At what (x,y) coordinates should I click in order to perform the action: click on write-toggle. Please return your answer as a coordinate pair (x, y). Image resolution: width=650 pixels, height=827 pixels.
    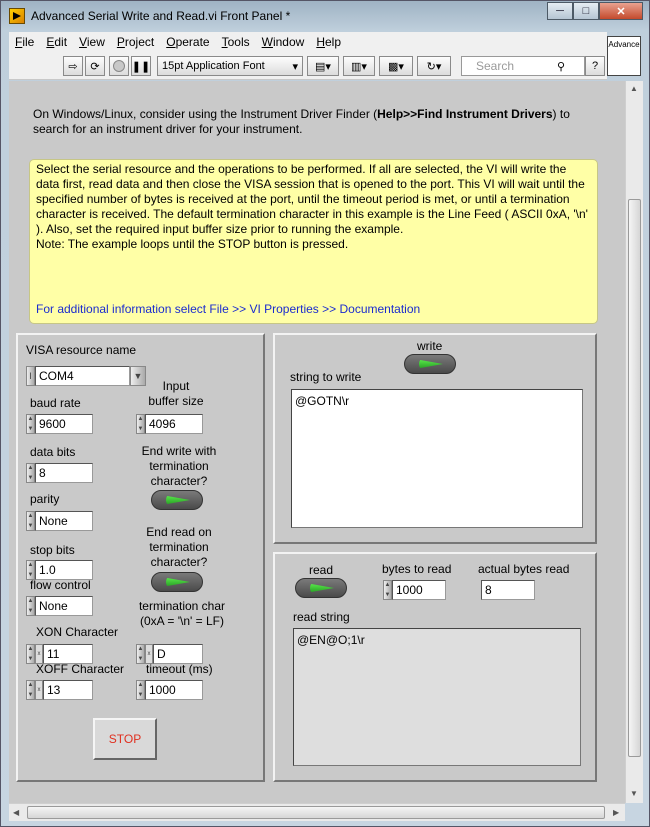
    Looking at the image, I should click on (430, 364).